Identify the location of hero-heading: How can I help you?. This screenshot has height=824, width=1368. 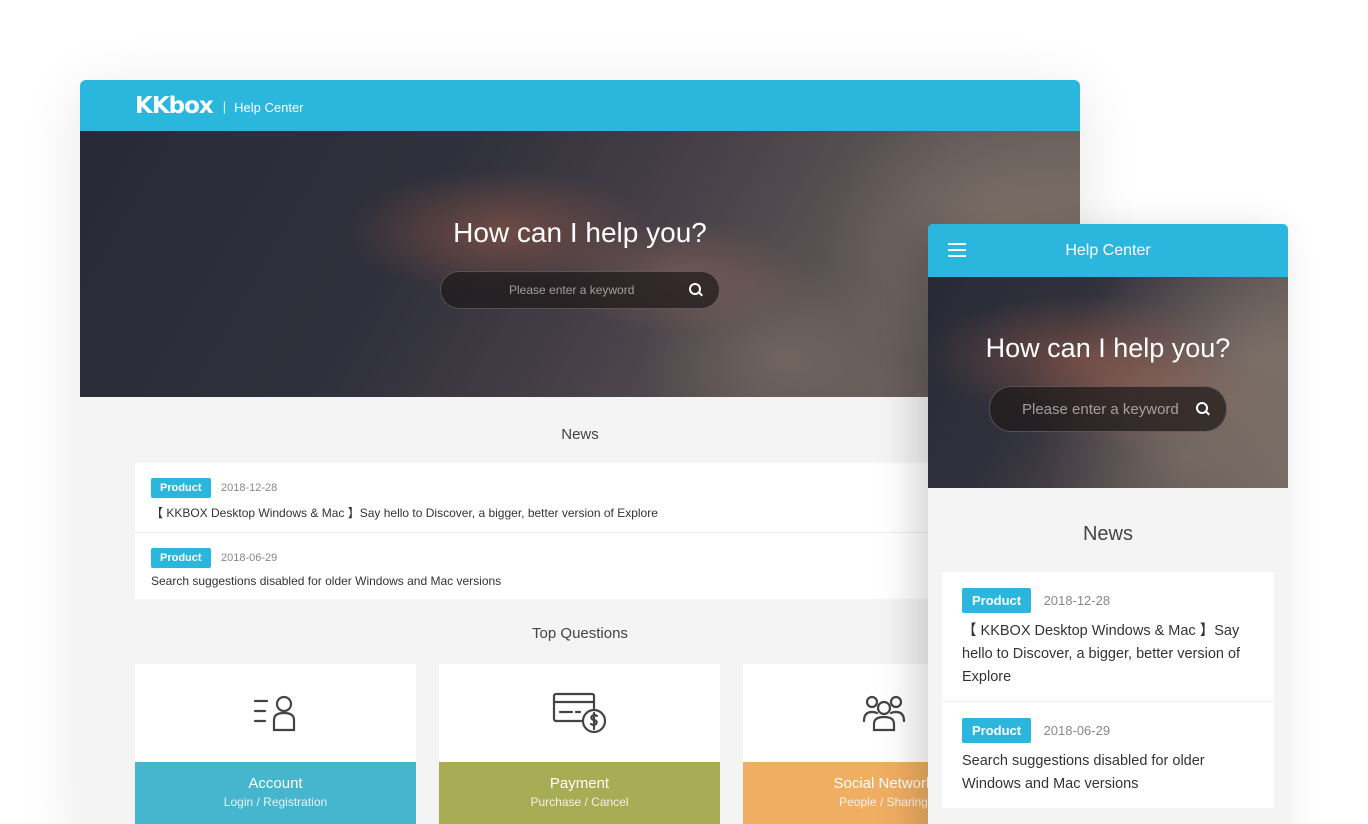
(580, 232).